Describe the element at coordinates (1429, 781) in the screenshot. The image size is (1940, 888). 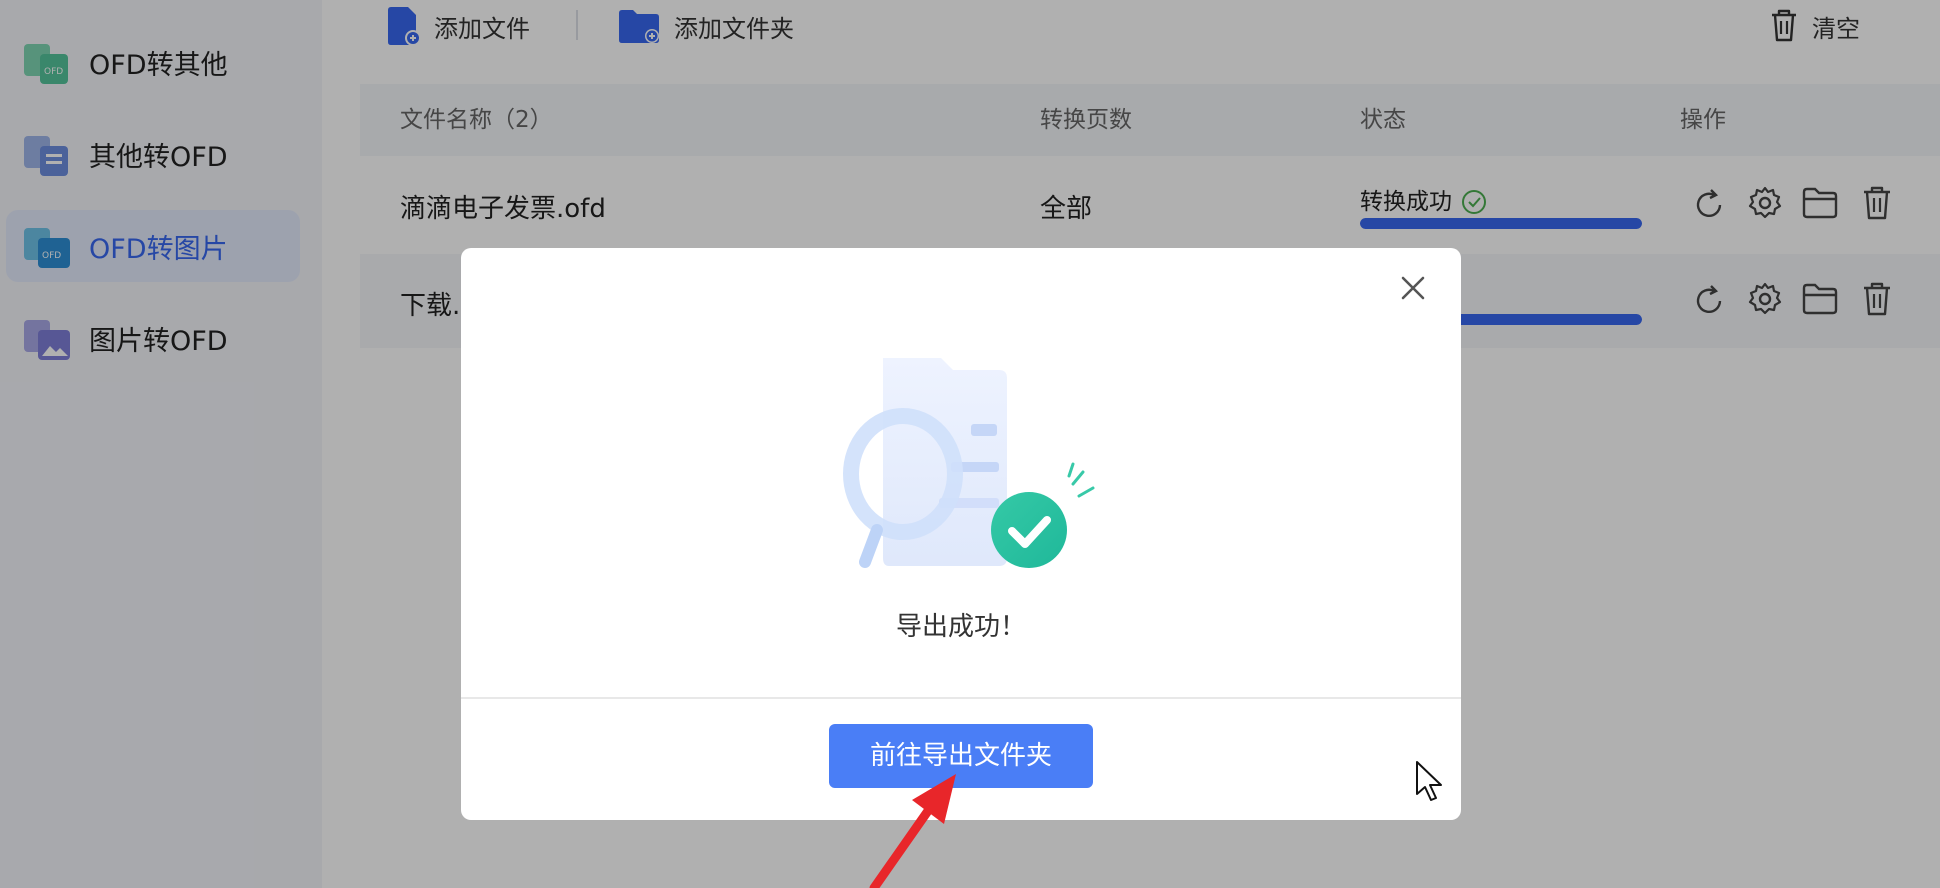
I see `mouse-cursor-icon` at that location.